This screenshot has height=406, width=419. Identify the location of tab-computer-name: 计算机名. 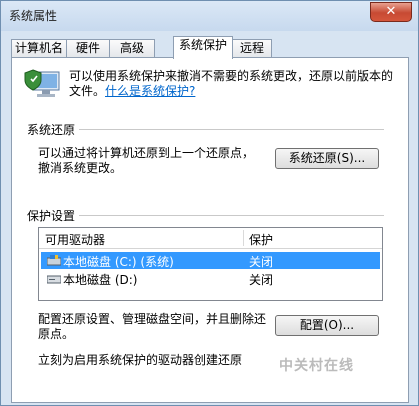
(39, 48).